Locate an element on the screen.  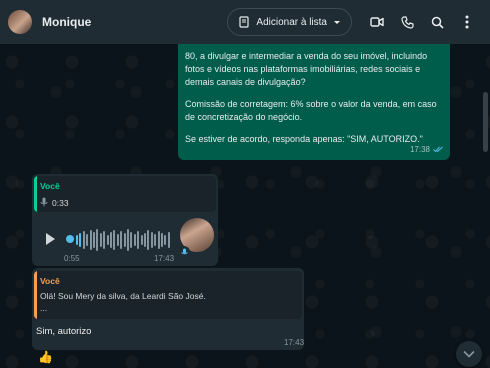
quoted-voice-message: Você 0:33 is located at coordinates (125, 194).